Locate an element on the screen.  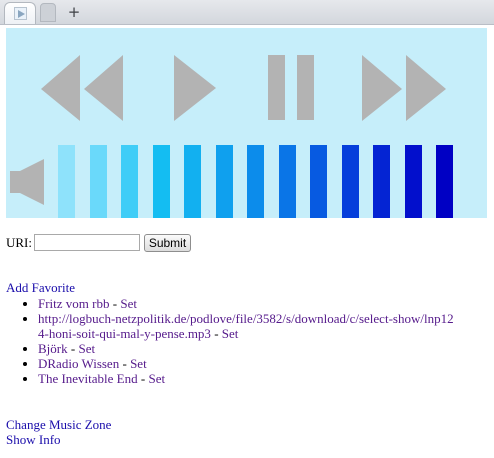
uri-label: URI: is located at coordinates (19, 242).